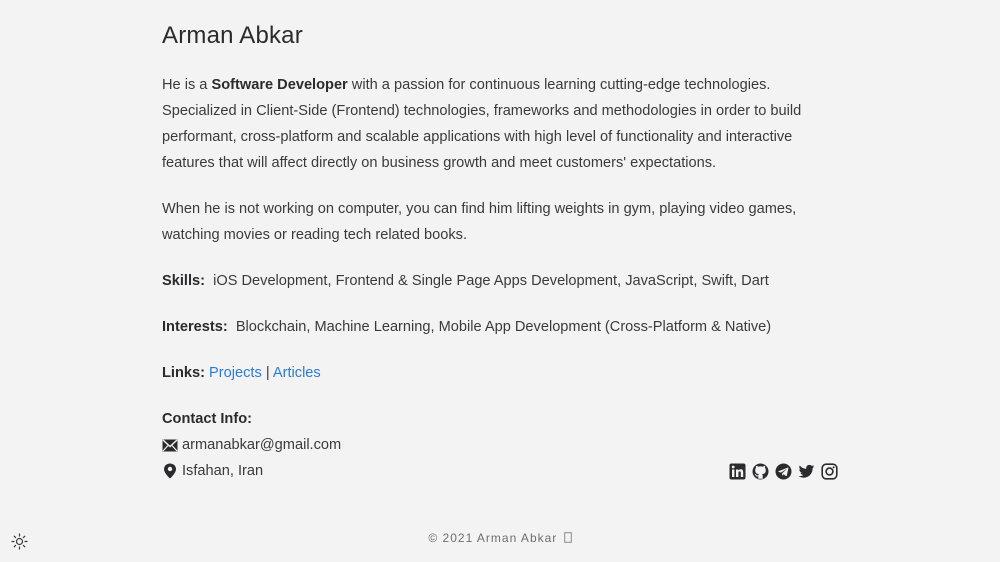  Describe the element at coordinates (829, 471) in the screenshot. I see `instagram-icon` at that location.